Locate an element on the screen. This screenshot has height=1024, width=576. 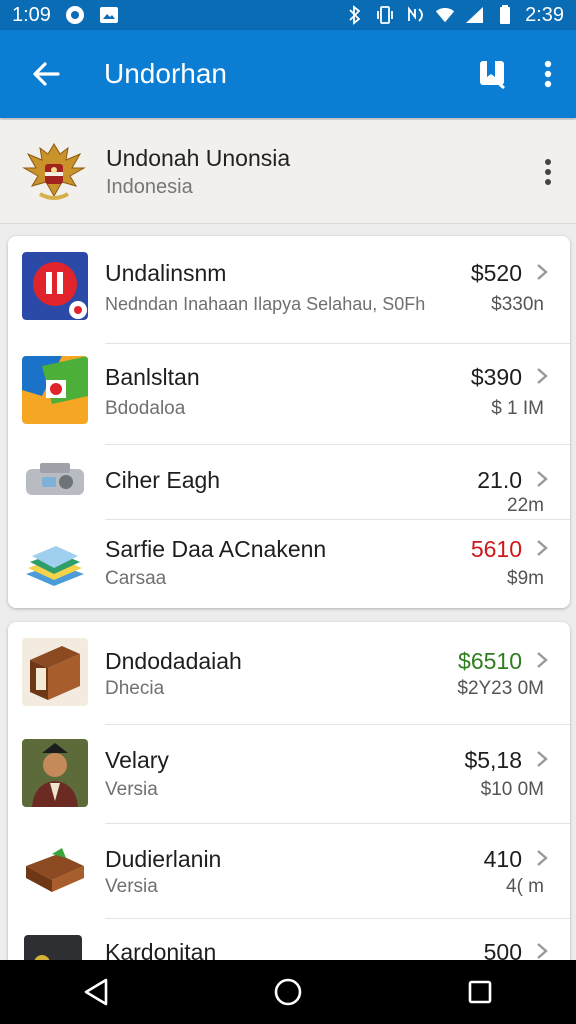
system-nav-bar is located at coordinates (288, 992).